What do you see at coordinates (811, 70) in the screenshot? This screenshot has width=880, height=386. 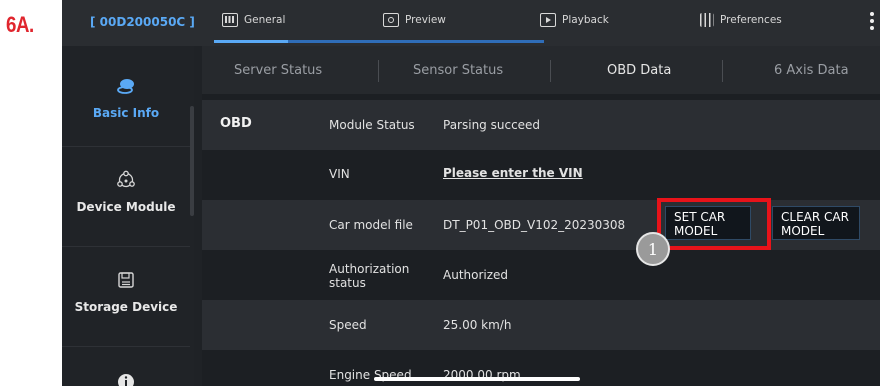 I see `subtab-6-axis-data: 6 Axis Data` at bounding box center [811, 70].